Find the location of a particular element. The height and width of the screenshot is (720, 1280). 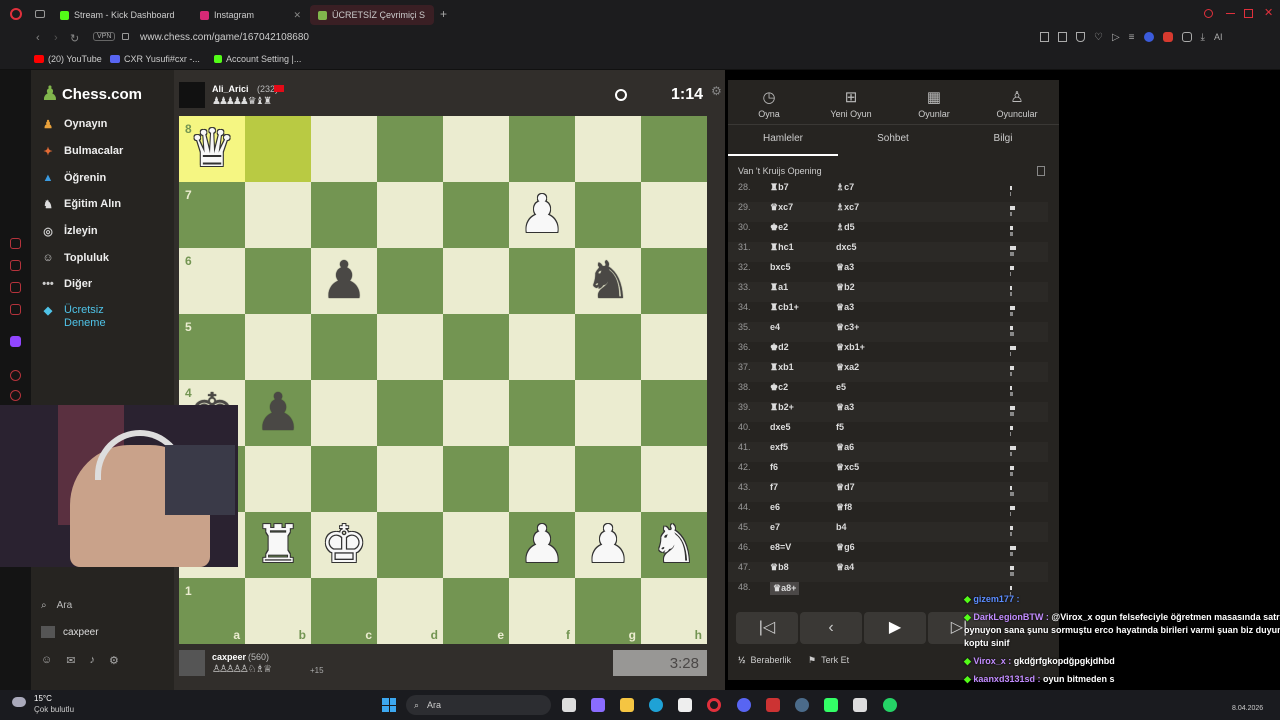

chat-username: Virox_x : is located at coordinates (993, 661).